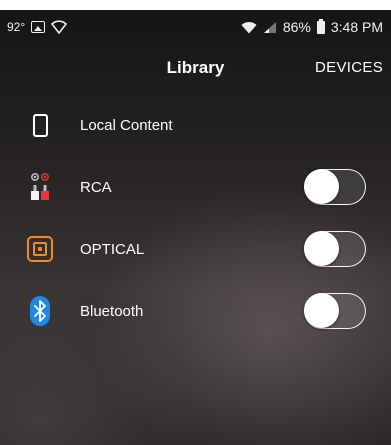 The height and width of the screenshot is (445, 391). Describe the element at coordinates (40, 249) in the screenshot. I see `optical-icon` at that location.